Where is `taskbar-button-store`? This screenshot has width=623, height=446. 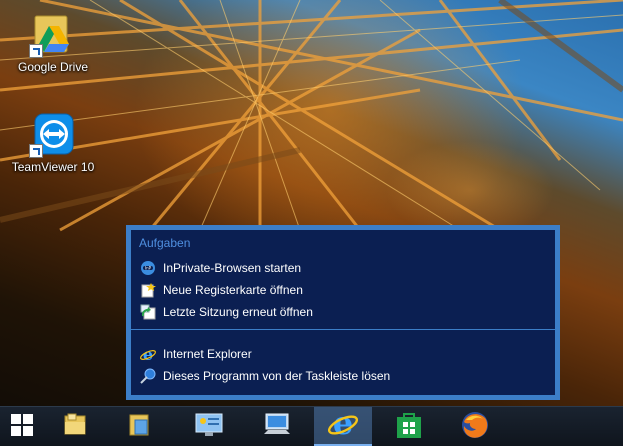
taskbar-button-store is located at coordinates (409, 426).